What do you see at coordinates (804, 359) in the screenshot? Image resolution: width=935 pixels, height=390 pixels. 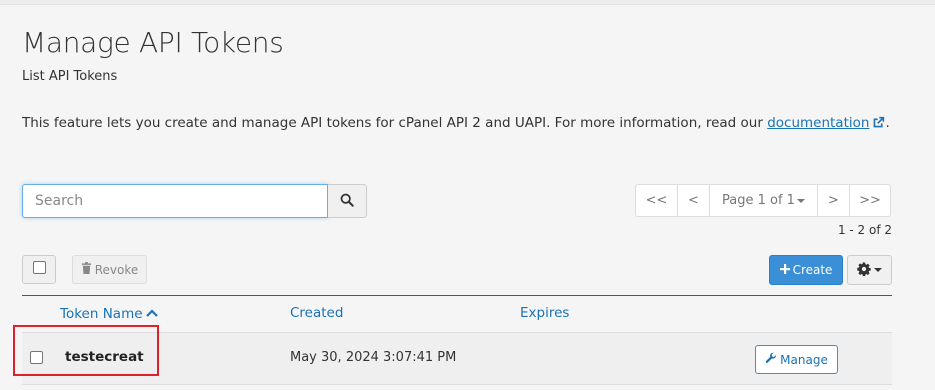 I see `manage-label: Manage` at bounding box center [804, 359].